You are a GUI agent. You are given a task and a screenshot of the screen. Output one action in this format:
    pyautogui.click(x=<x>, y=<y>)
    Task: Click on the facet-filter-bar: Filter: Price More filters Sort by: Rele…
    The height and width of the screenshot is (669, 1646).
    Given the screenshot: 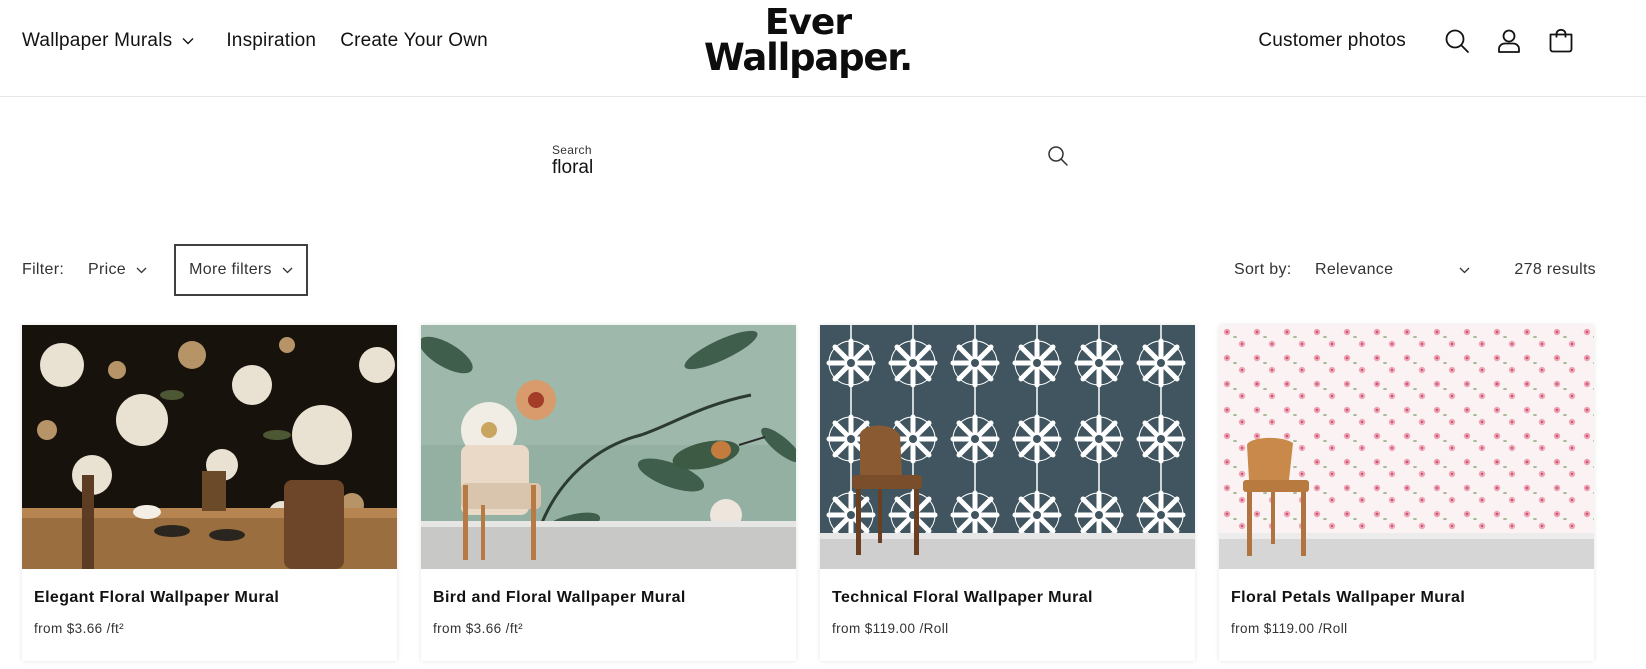 What is the action you would take?
    pyautogui.click(x=809, y=270)
    